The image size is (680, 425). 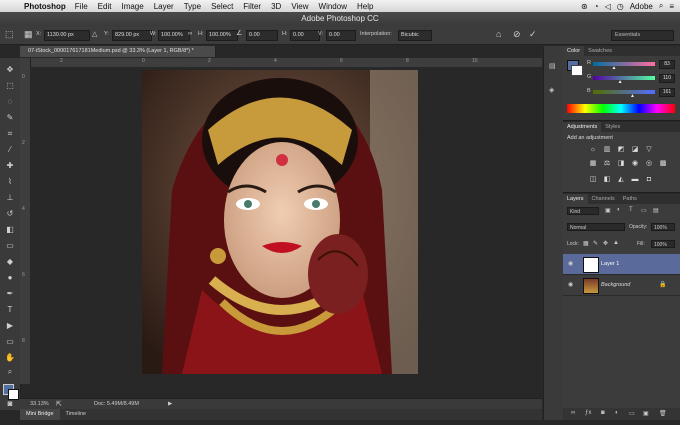 What do you see at coordinates (10, 85) in the screenshot?
I see `marquee-tool-icon: ⬚` at bounding box center [10, 85].